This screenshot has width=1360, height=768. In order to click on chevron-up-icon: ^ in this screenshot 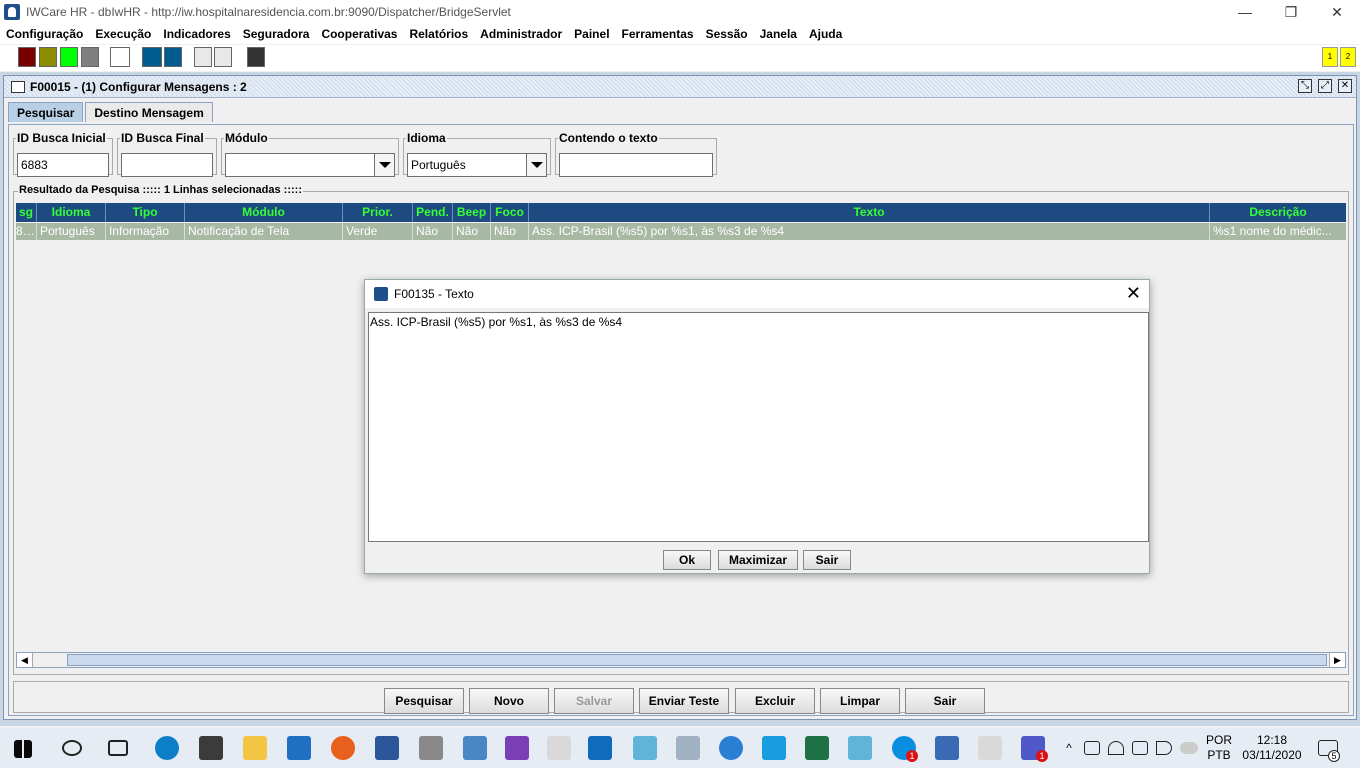, I will do `click(1069, 748)`.